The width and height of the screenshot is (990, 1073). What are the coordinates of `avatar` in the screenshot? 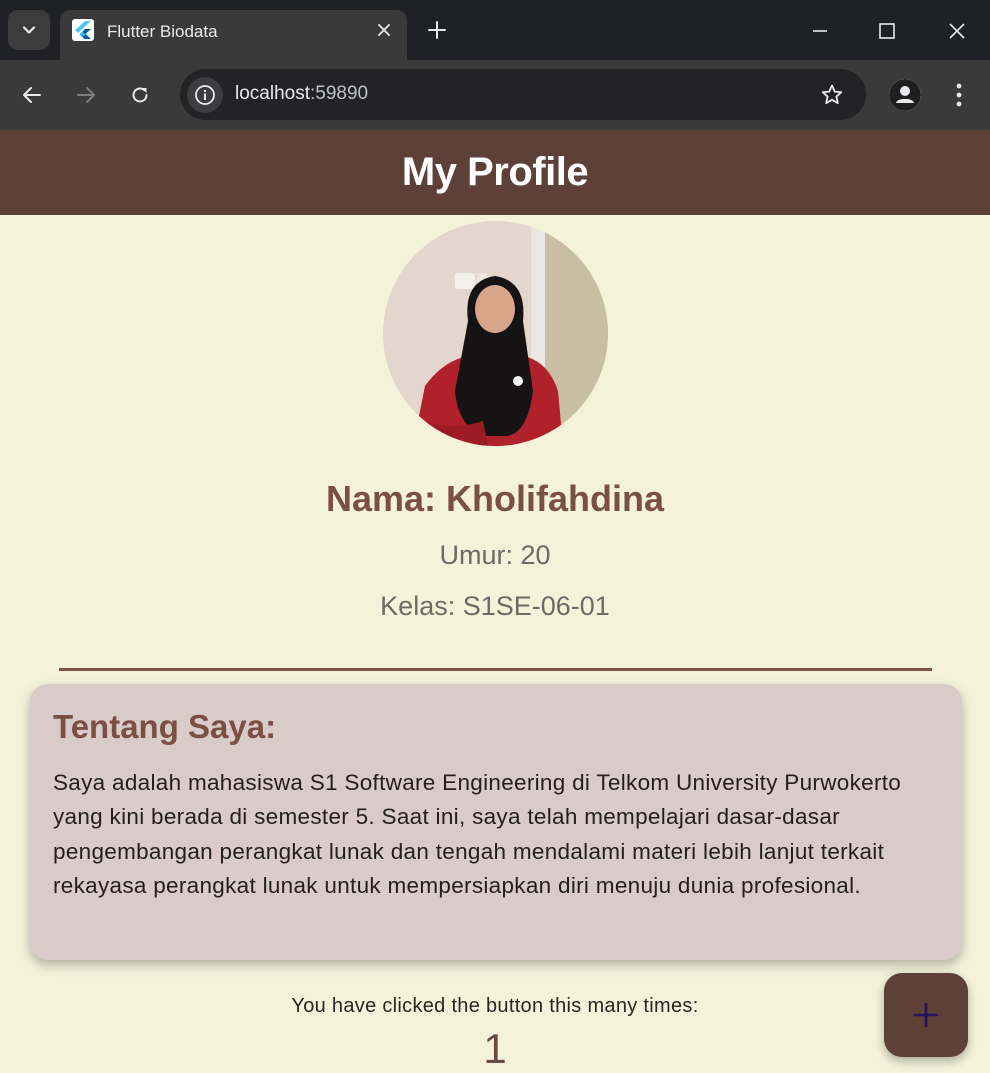 It's located at (495, 333).